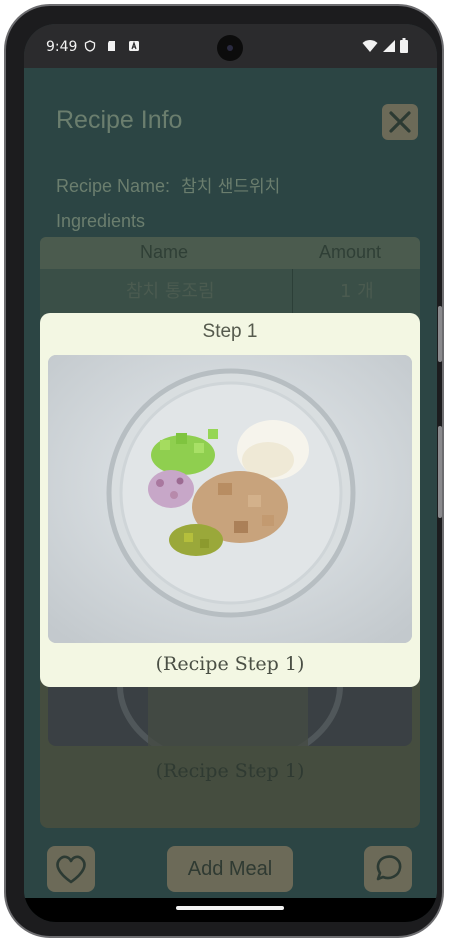 This screenshot has height=942, width=449. I want to click on ingredient-name: 참치 통조림, so click(170, 291).